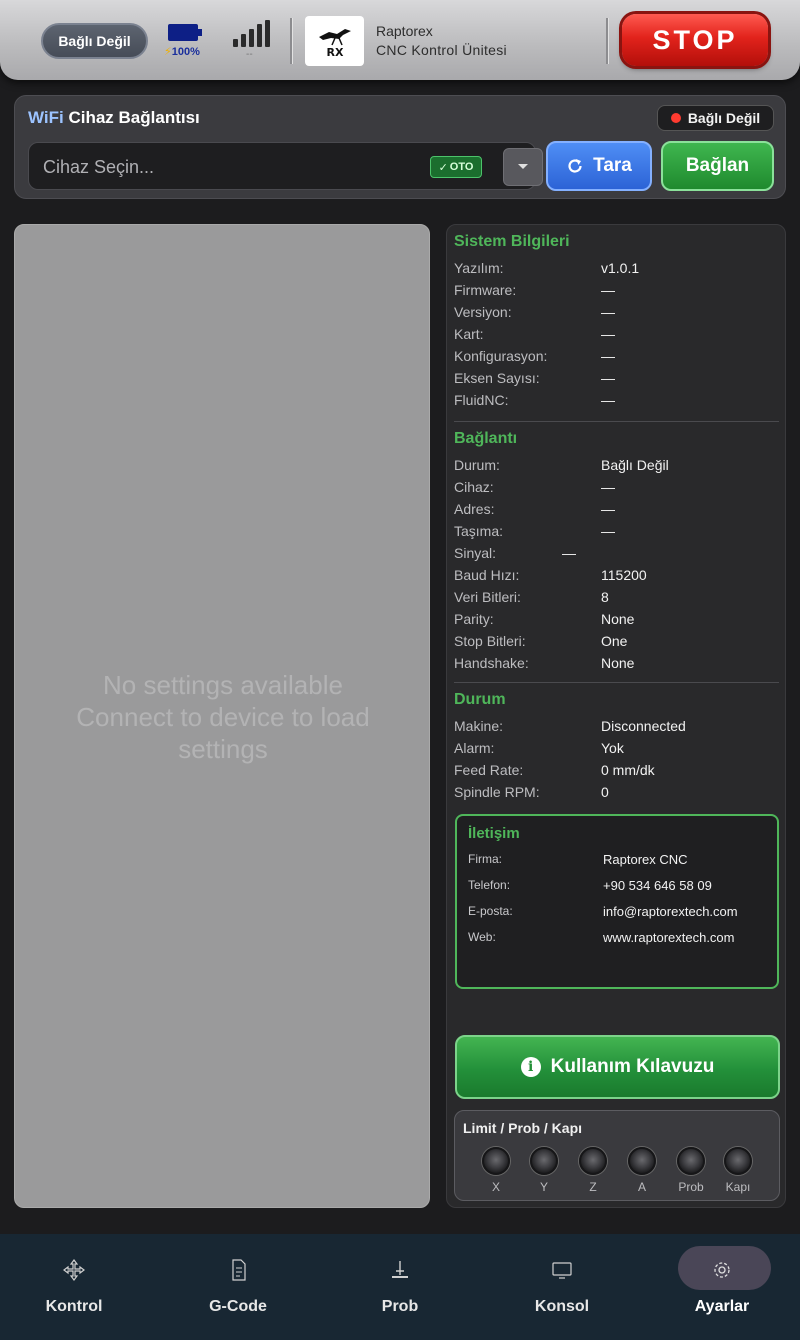 The height and width of the screenshot is (1340, 800). What do you see at coordinates (77, 1287) in the screenshot?
I see `nav-item-kontrol: Kontrol` at bounding box center [77, 1287].